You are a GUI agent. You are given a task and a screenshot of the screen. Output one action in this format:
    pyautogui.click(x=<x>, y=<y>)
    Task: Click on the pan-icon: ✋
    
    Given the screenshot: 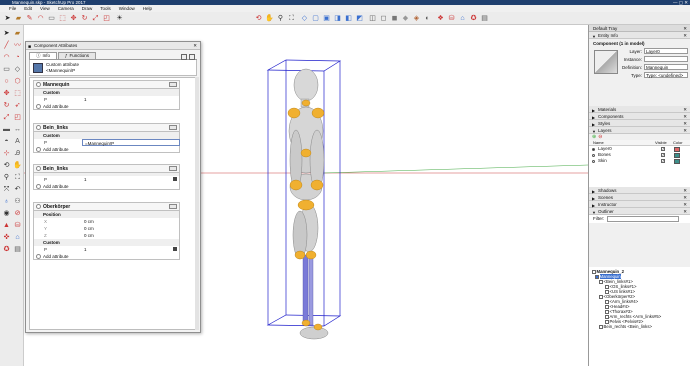 What is the action you would take?
    pyautogui.click(x=269, y=18)
    